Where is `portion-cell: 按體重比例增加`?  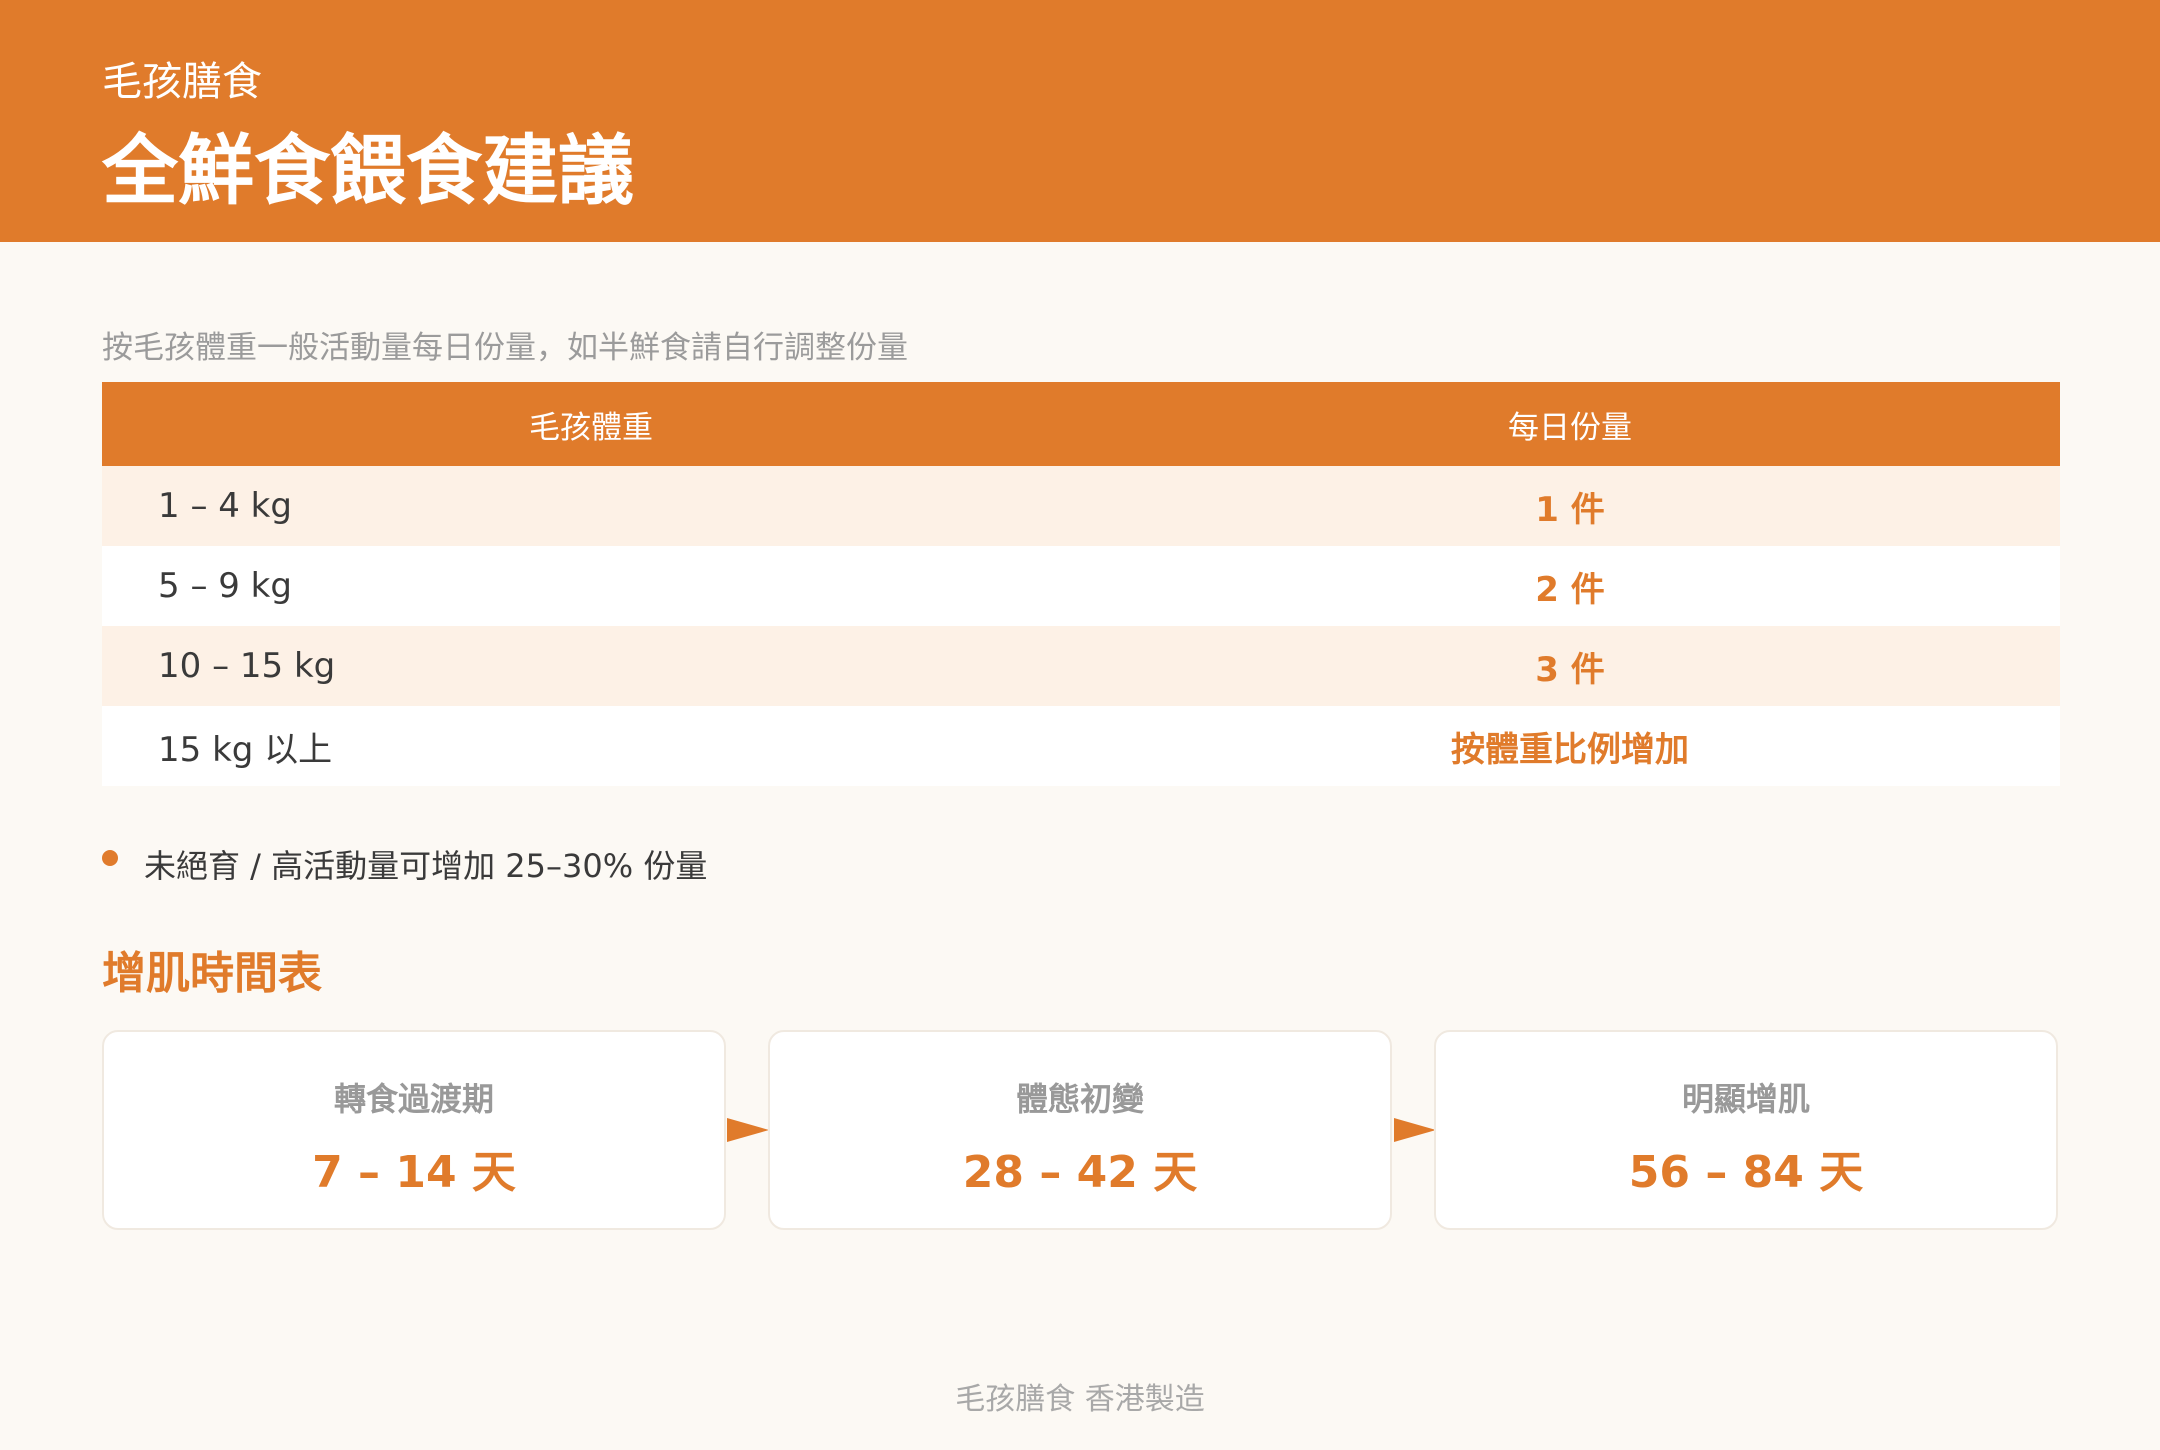 portion-cell: 按體重比例增加 is located at coordinates (1570, 749).